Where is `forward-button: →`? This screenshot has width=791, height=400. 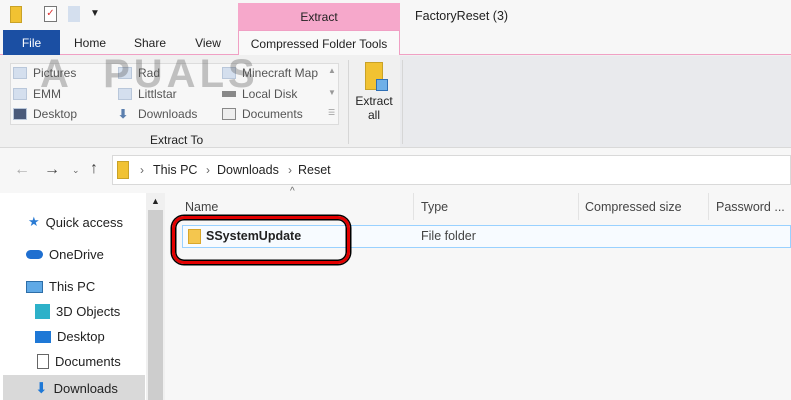
forward-button: → is located at coordinates (52, 170).